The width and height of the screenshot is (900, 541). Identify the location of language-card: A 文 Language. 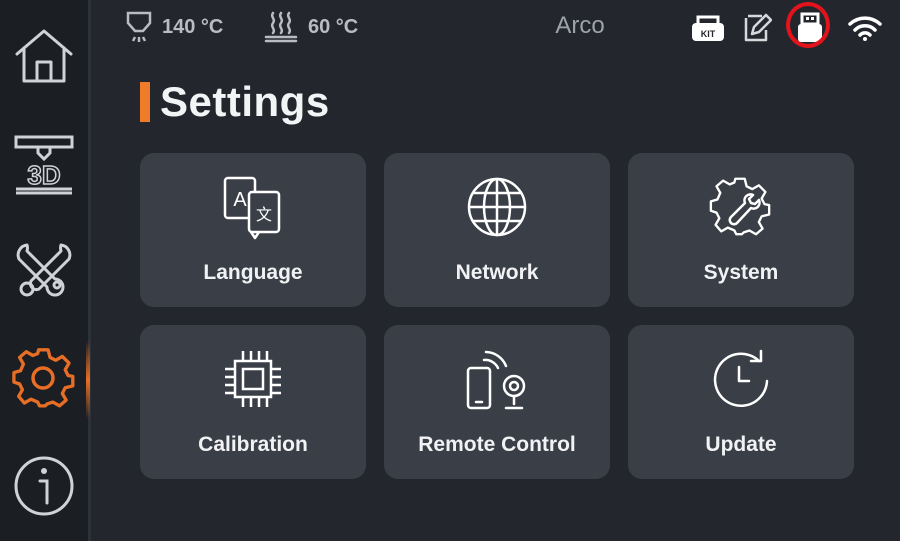
(253, 230).